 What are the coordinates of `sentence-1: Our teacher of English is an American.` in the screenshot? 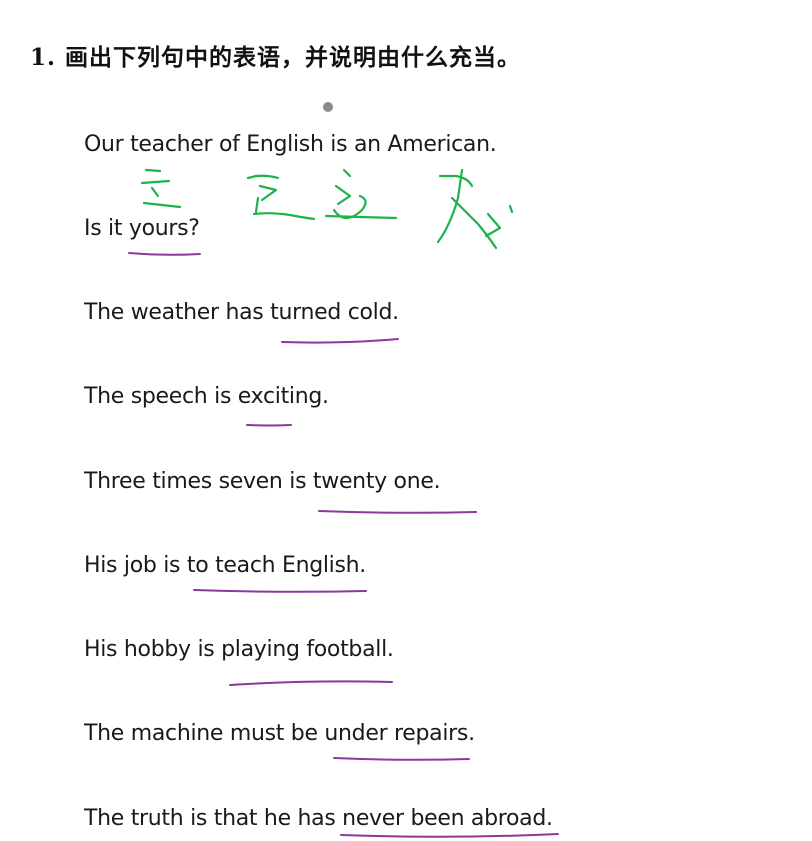 It's located at (290, 144).